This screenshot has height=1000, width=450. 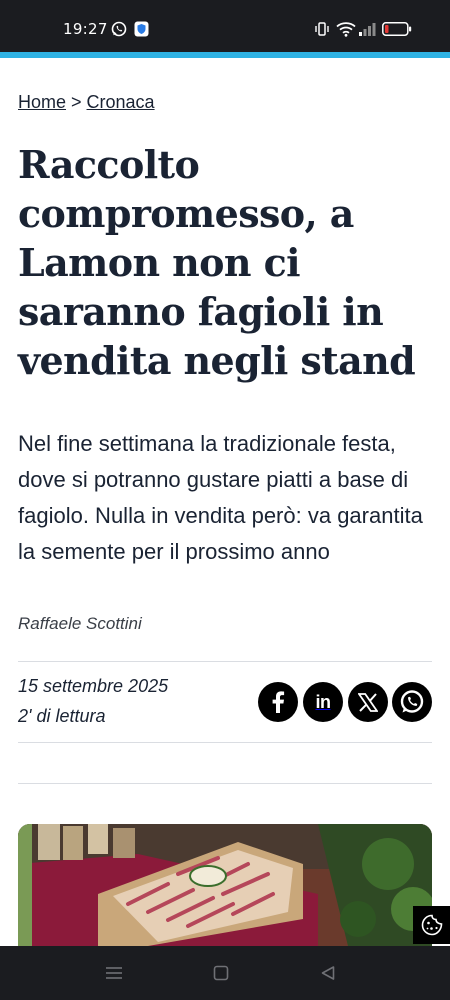 What do you see at coordinates (322, 29) in the screenshot?
I see `vibrate-icon` at bounding box center [322, 29].